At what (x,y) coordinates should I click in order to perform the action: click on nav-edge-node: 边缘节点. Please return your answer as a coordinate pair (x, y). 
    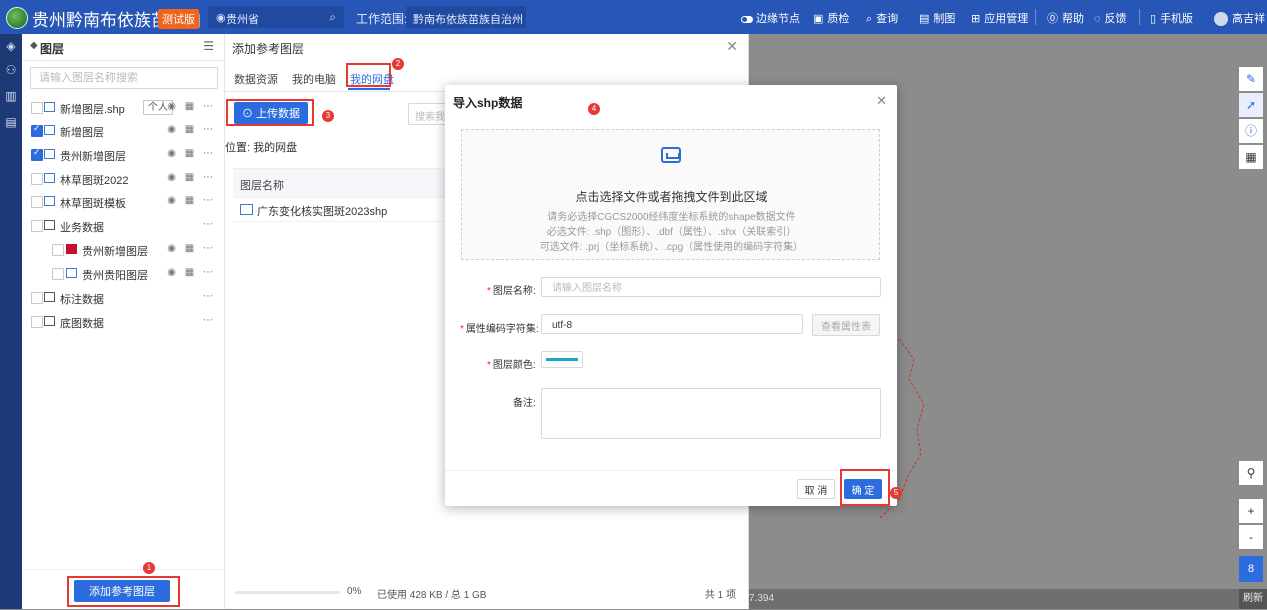
    Looking at the image, I should click on (770, 18).